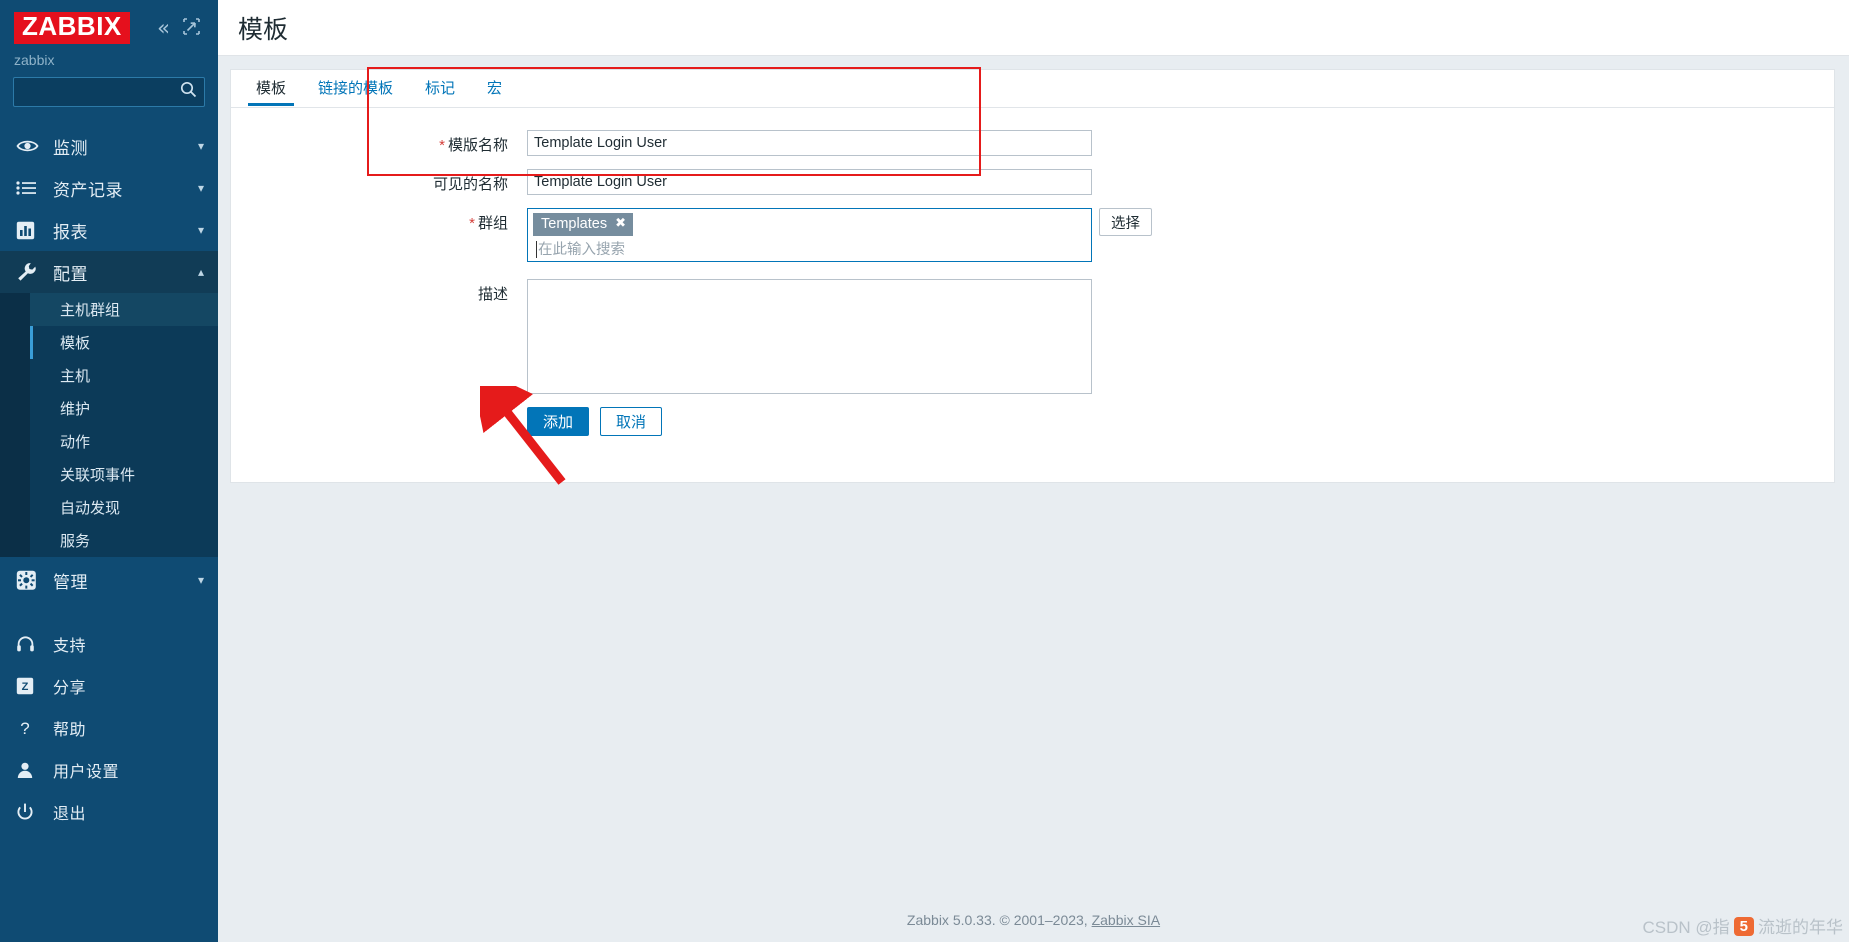 Image resolution: width=1849 pixels, height=942 pixels. I want to click on sidebar-item-label: 管理, so click(70, 582).